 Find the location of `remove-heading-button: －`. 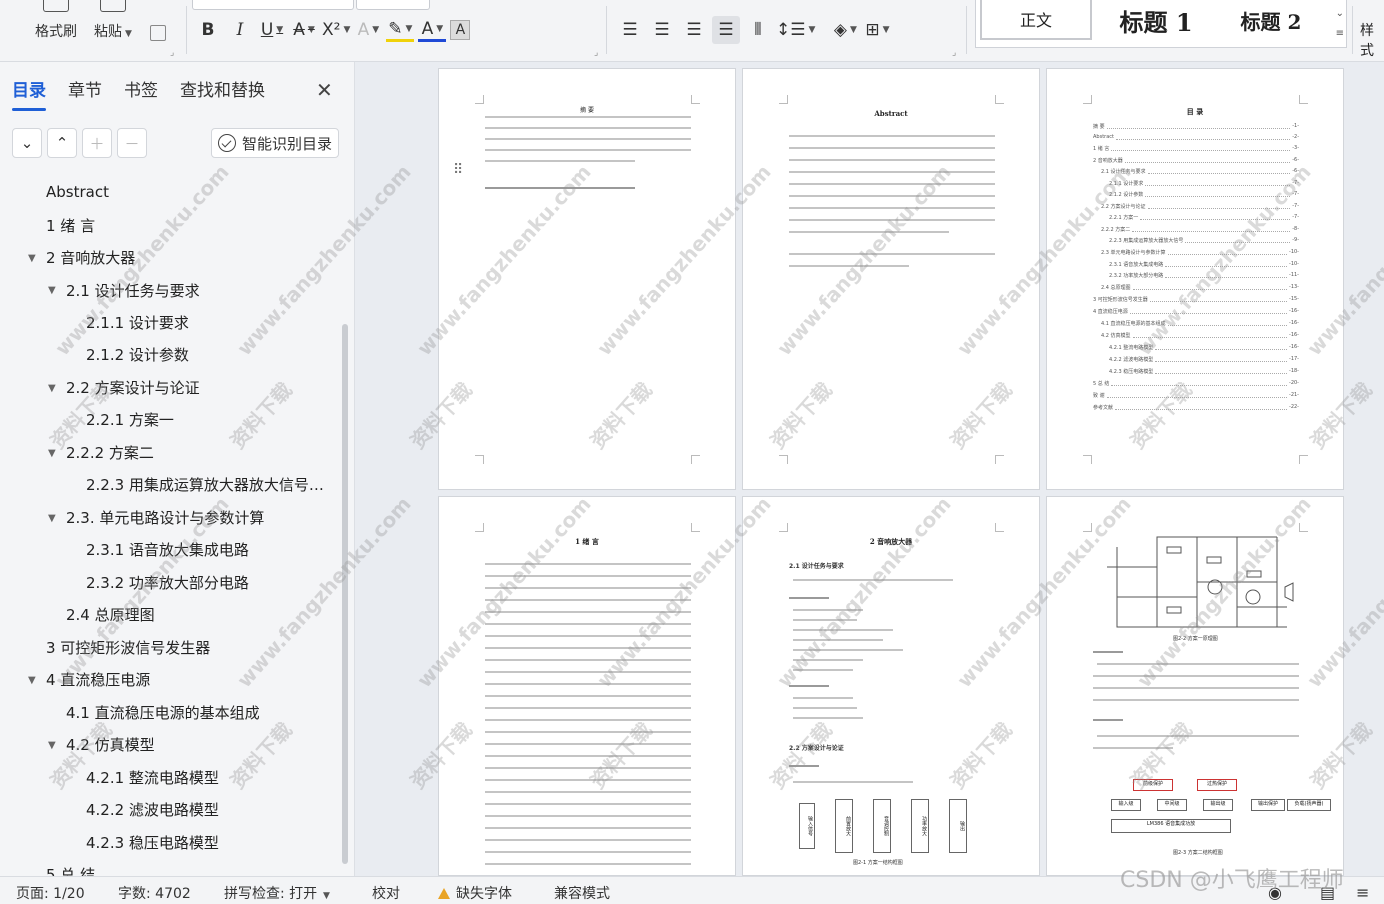

remove-heading-button: － is located at coordinates (132, 143).